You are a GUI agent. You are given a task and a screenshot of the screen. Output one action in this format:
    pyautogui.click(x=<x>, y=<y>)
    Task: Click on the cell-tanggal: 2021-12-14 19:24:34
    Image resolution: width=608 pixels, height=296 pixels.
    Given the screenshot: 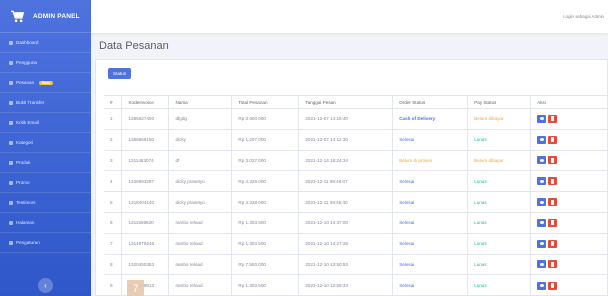 What is the action you would take?
    pyautogui.click(x=346, y=160)
    